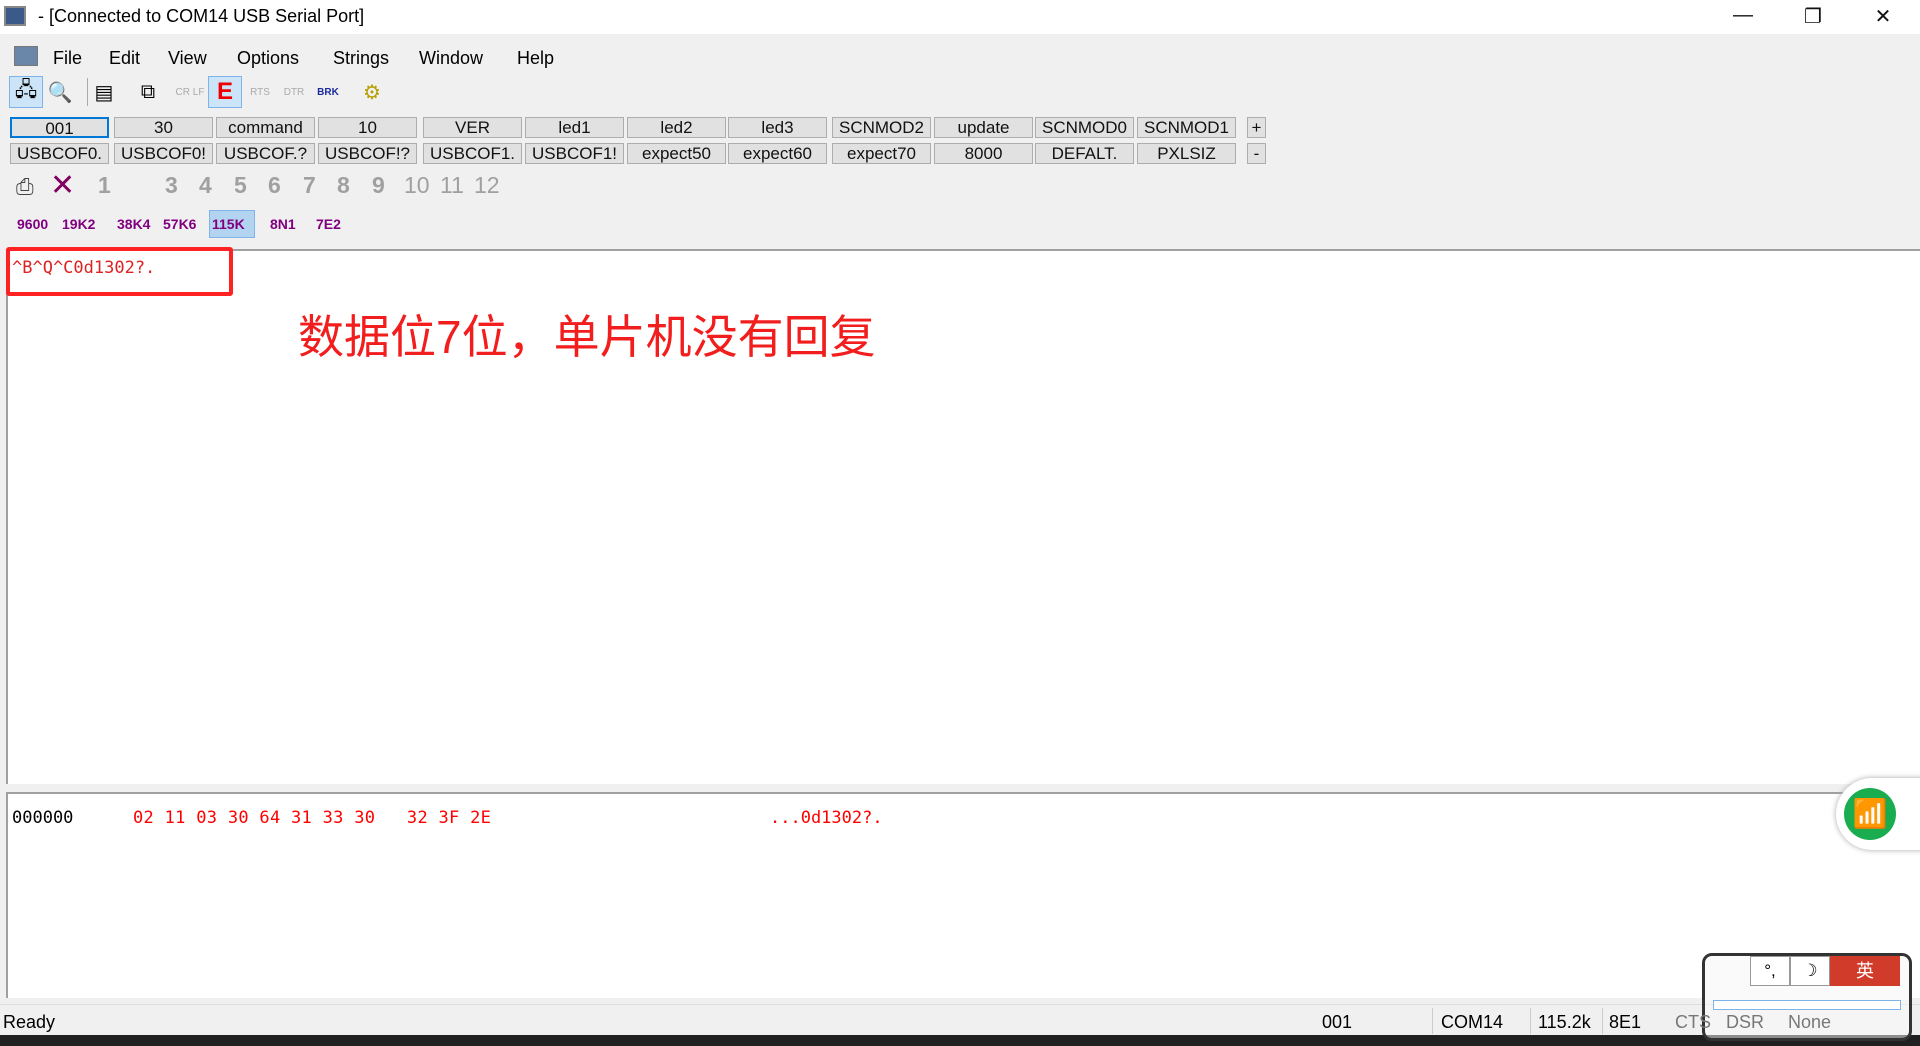 The width and height of the screenshot is (1920, 1046). Describe the element at coordinates (881, 153) in the screenshot. I see `macro-button: expect70` at that location.